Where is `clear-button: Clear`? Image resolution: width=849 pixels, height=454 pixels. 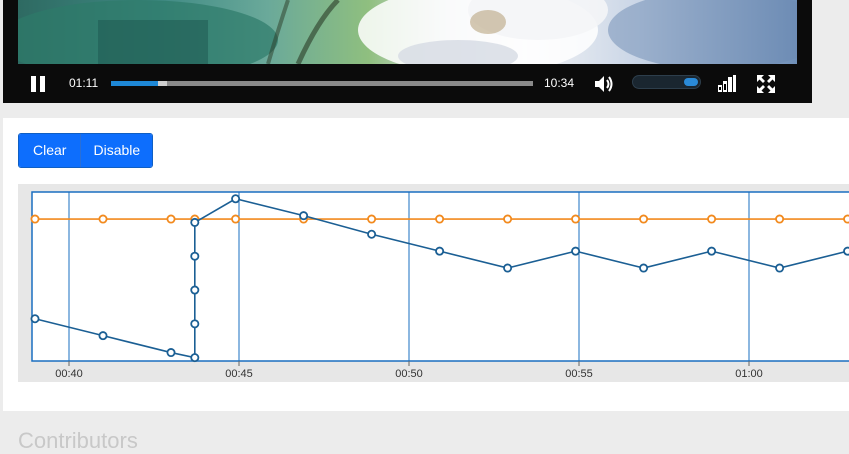
clear-button: Clear is located at coordinates (50, 150).